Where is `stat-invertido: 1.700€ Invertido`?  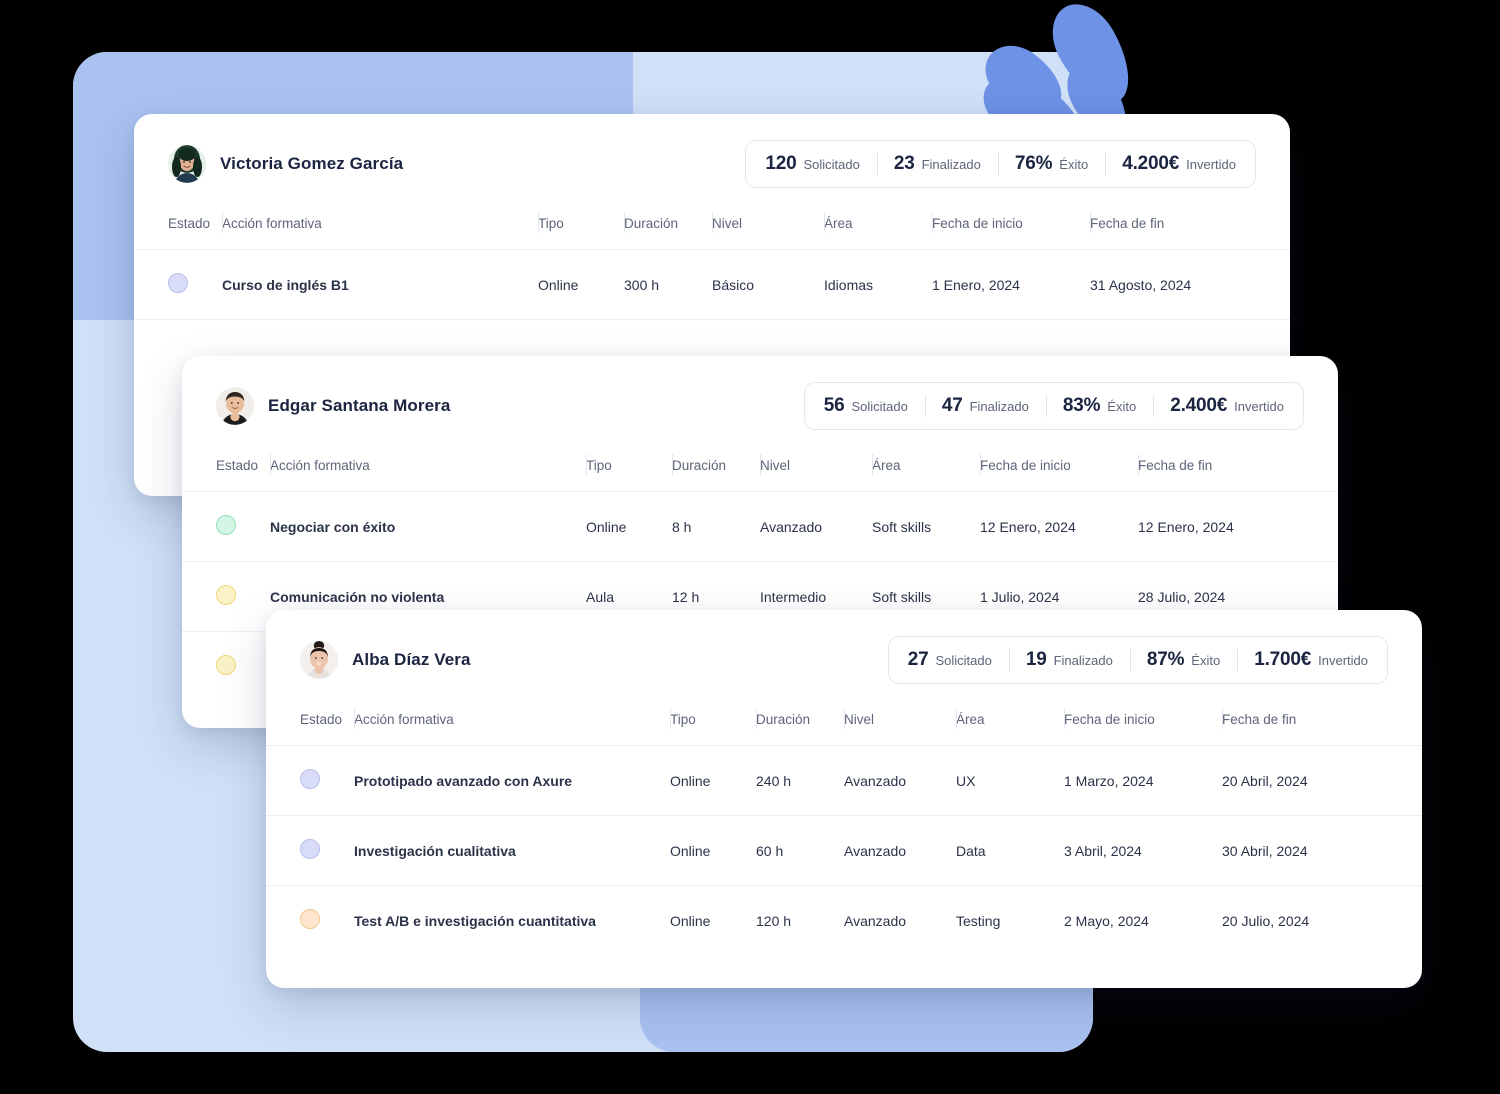
stat-invertido: 1.700€ Invertido is located at coordinates (1311, 660).